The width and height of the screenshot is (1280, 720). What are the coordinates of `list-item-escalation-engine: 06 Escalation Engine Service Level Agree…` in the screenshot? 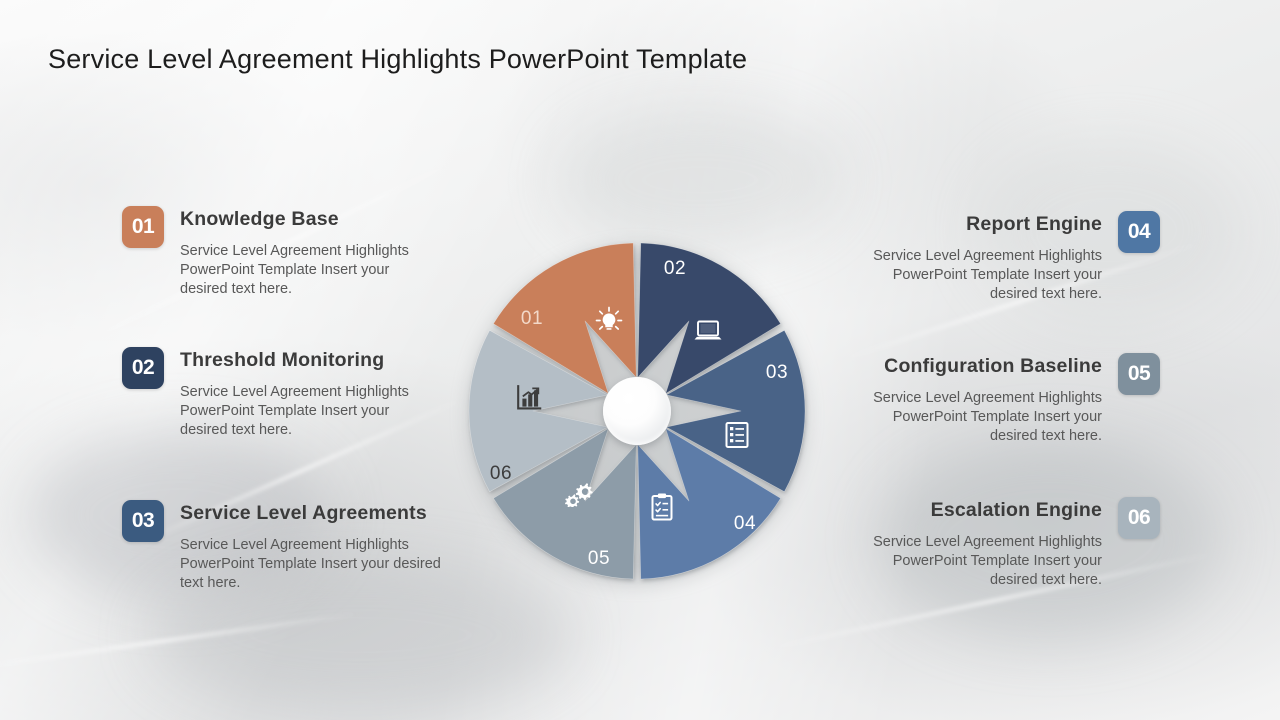 It's located at (1011, 544).